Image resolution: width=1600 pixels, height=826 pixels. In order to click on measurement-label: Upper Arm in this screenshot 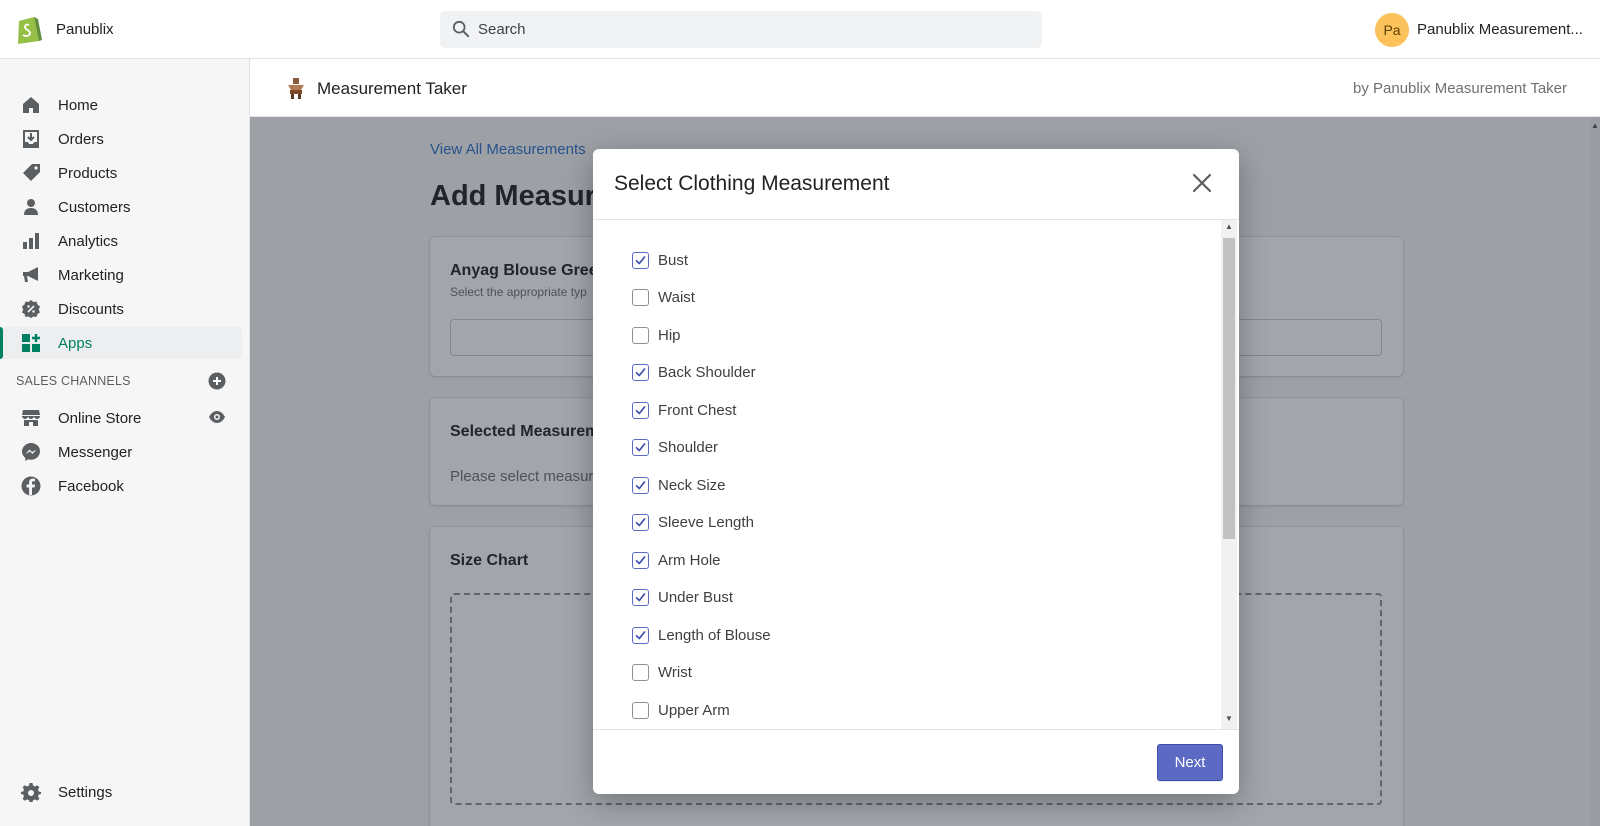, I will do `click(694, 710)`.